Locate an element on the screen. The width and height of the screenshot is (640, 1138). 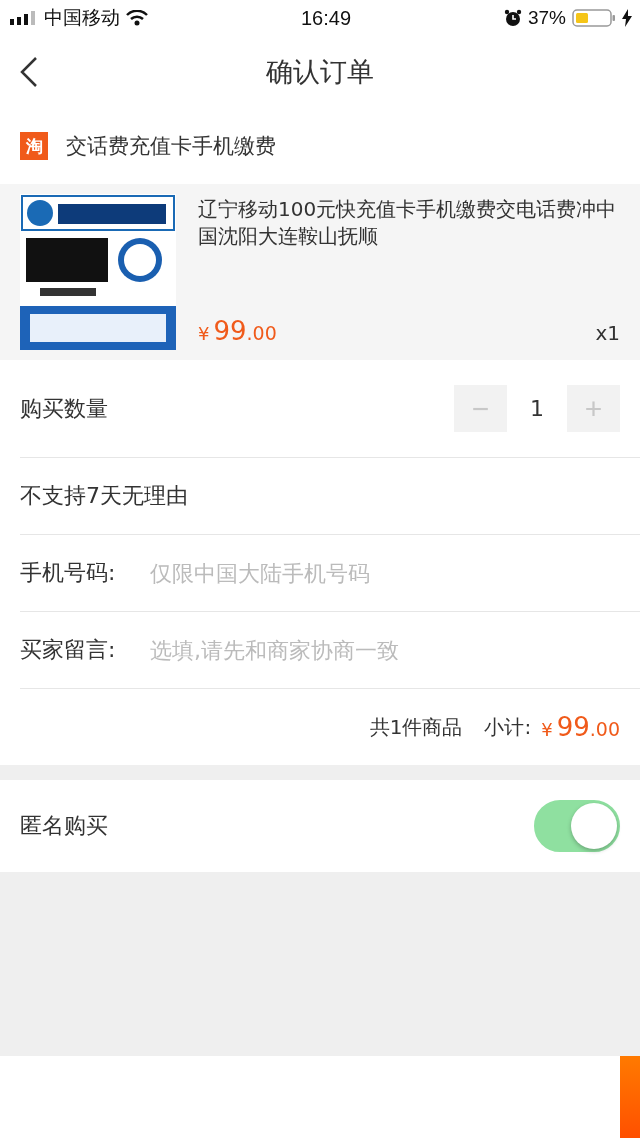
product-title: 辽宁移动100元快充值卡手机缴费交电话费冲中国沈阳大连鞍山抚顺 is located at coordinates (408, 223).